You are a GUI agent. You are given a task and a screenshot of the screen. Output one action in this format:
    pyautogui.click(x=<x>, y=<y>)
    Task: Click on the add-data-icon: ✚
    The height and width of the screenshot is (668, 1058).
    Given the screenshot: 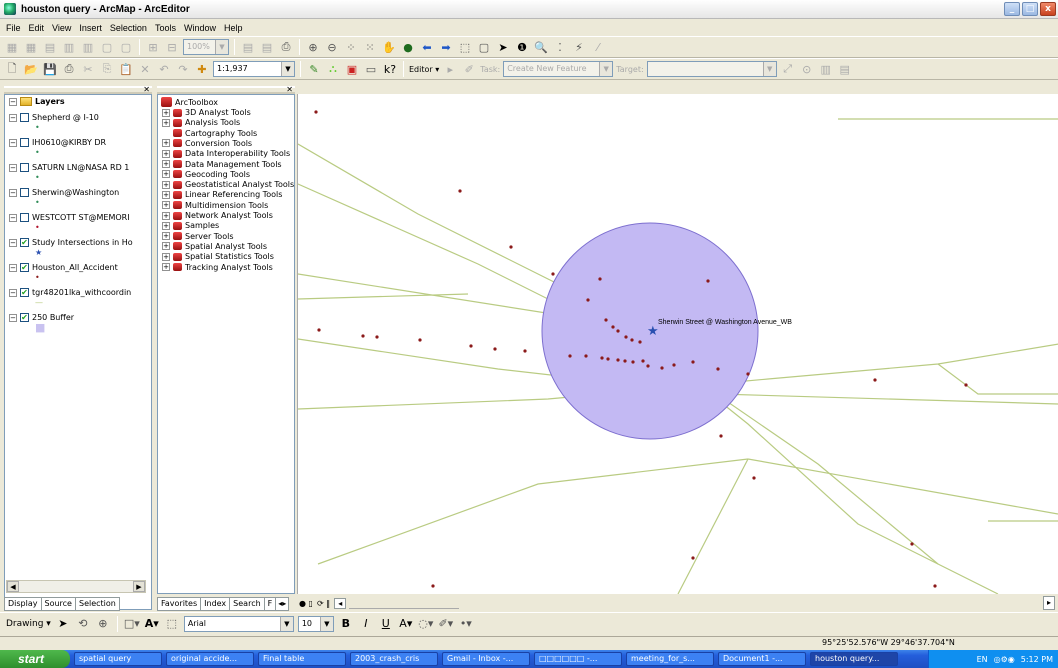 What is the action you would take?
    pyautogui.click(x=202, y=69)
    